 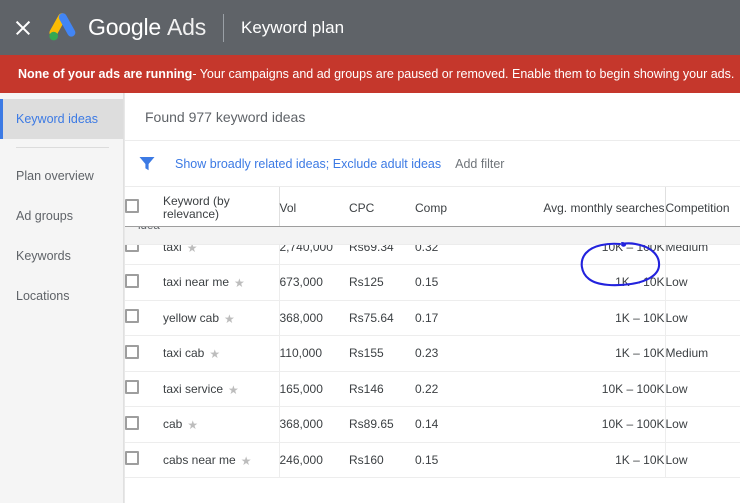 I want to click on column-header-competition: Competition, so click(x=702, y=208).